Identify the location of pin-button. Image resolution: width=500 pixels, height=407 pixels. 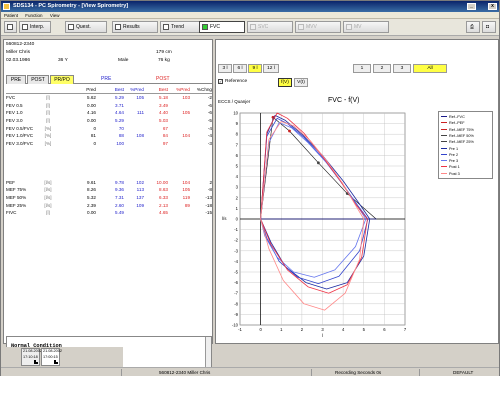
(10, 27).